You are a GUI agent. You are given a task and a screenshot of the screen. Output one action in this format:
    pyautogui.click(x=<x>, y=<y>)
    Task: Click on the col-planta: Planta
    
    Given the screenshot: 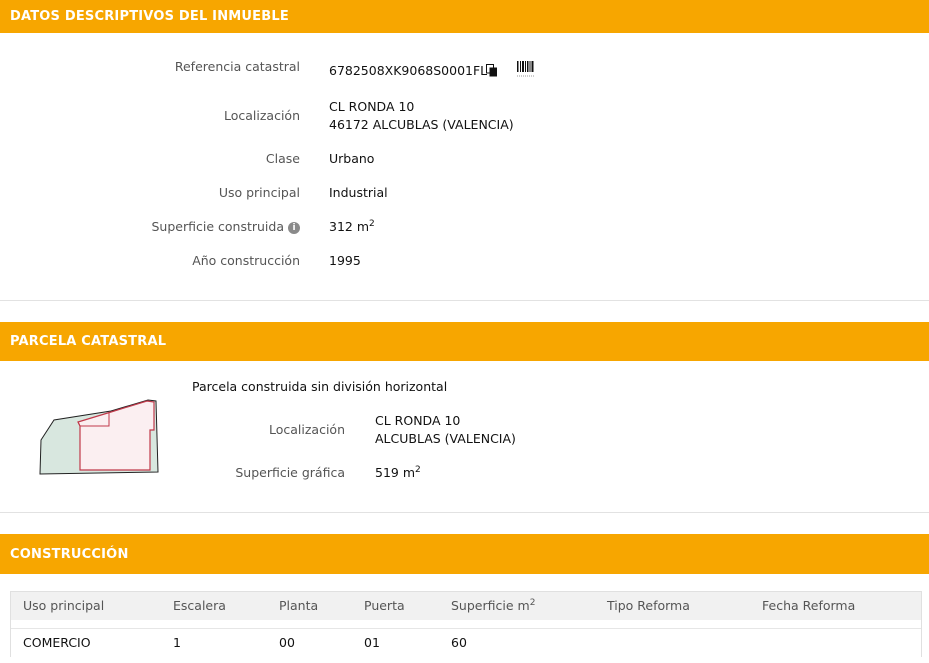 What is the action you would take?
    pyautogui.click(x=299, y=605)
    